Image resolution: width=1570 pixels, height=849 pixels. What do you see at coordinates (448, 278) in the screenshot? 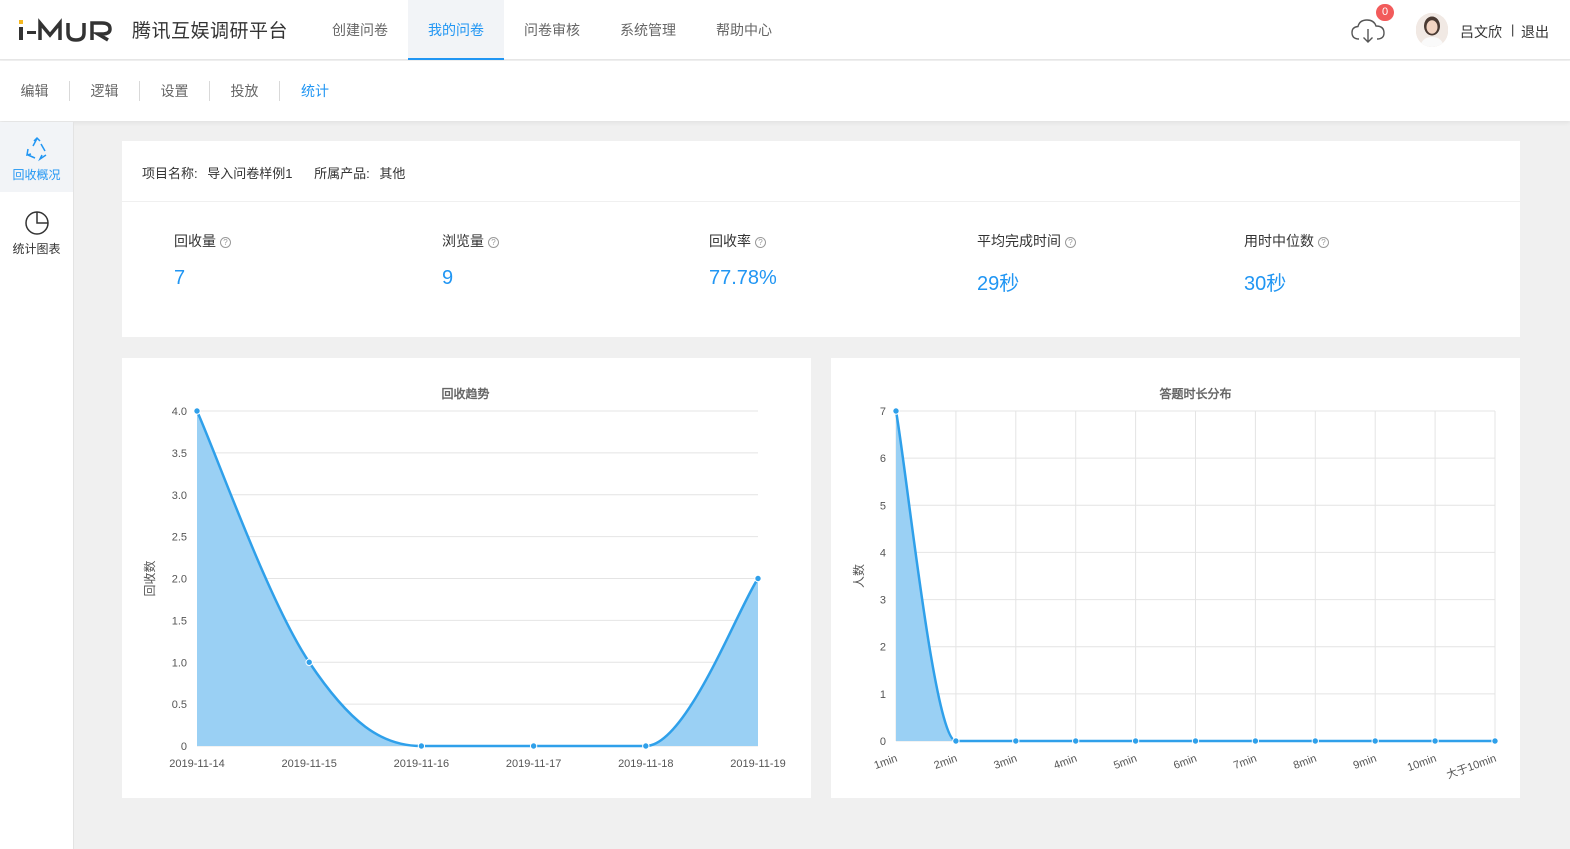
I see `stat-value: 9` at bounding box center [448, 278].